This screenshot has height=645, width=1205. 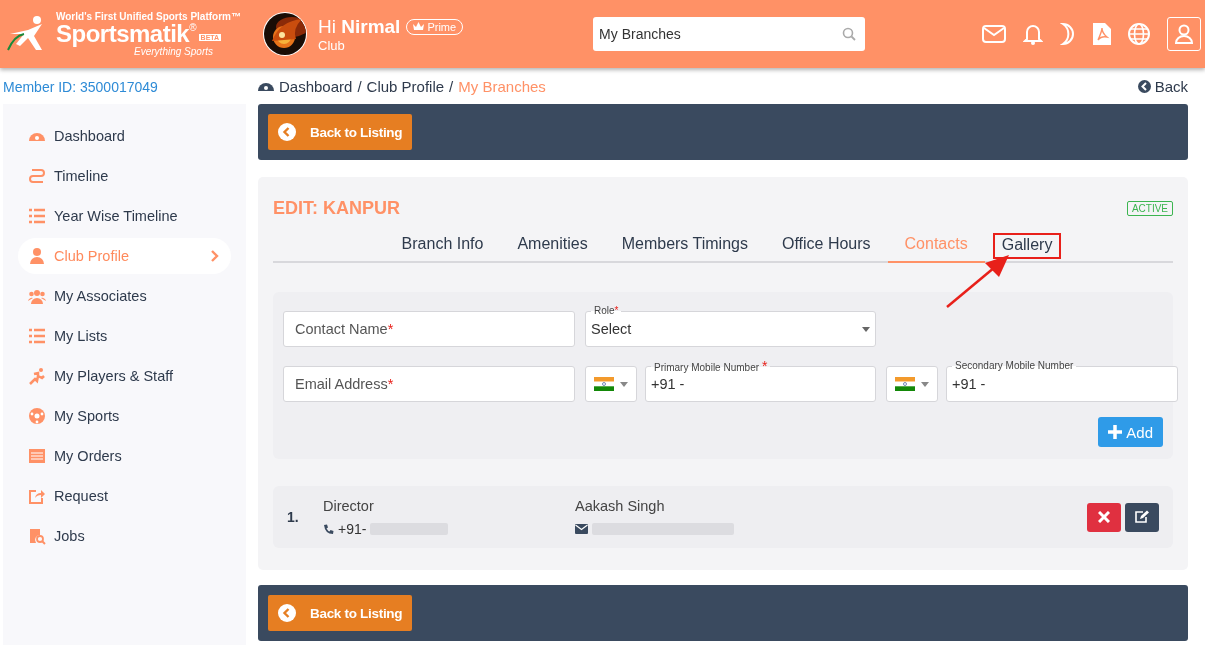 What do you see at coordinates (760, 379) in the screenshot?
I see `mobile-number-field: Primary Mobile Number * +91 -` at bounding box center [760, 379].